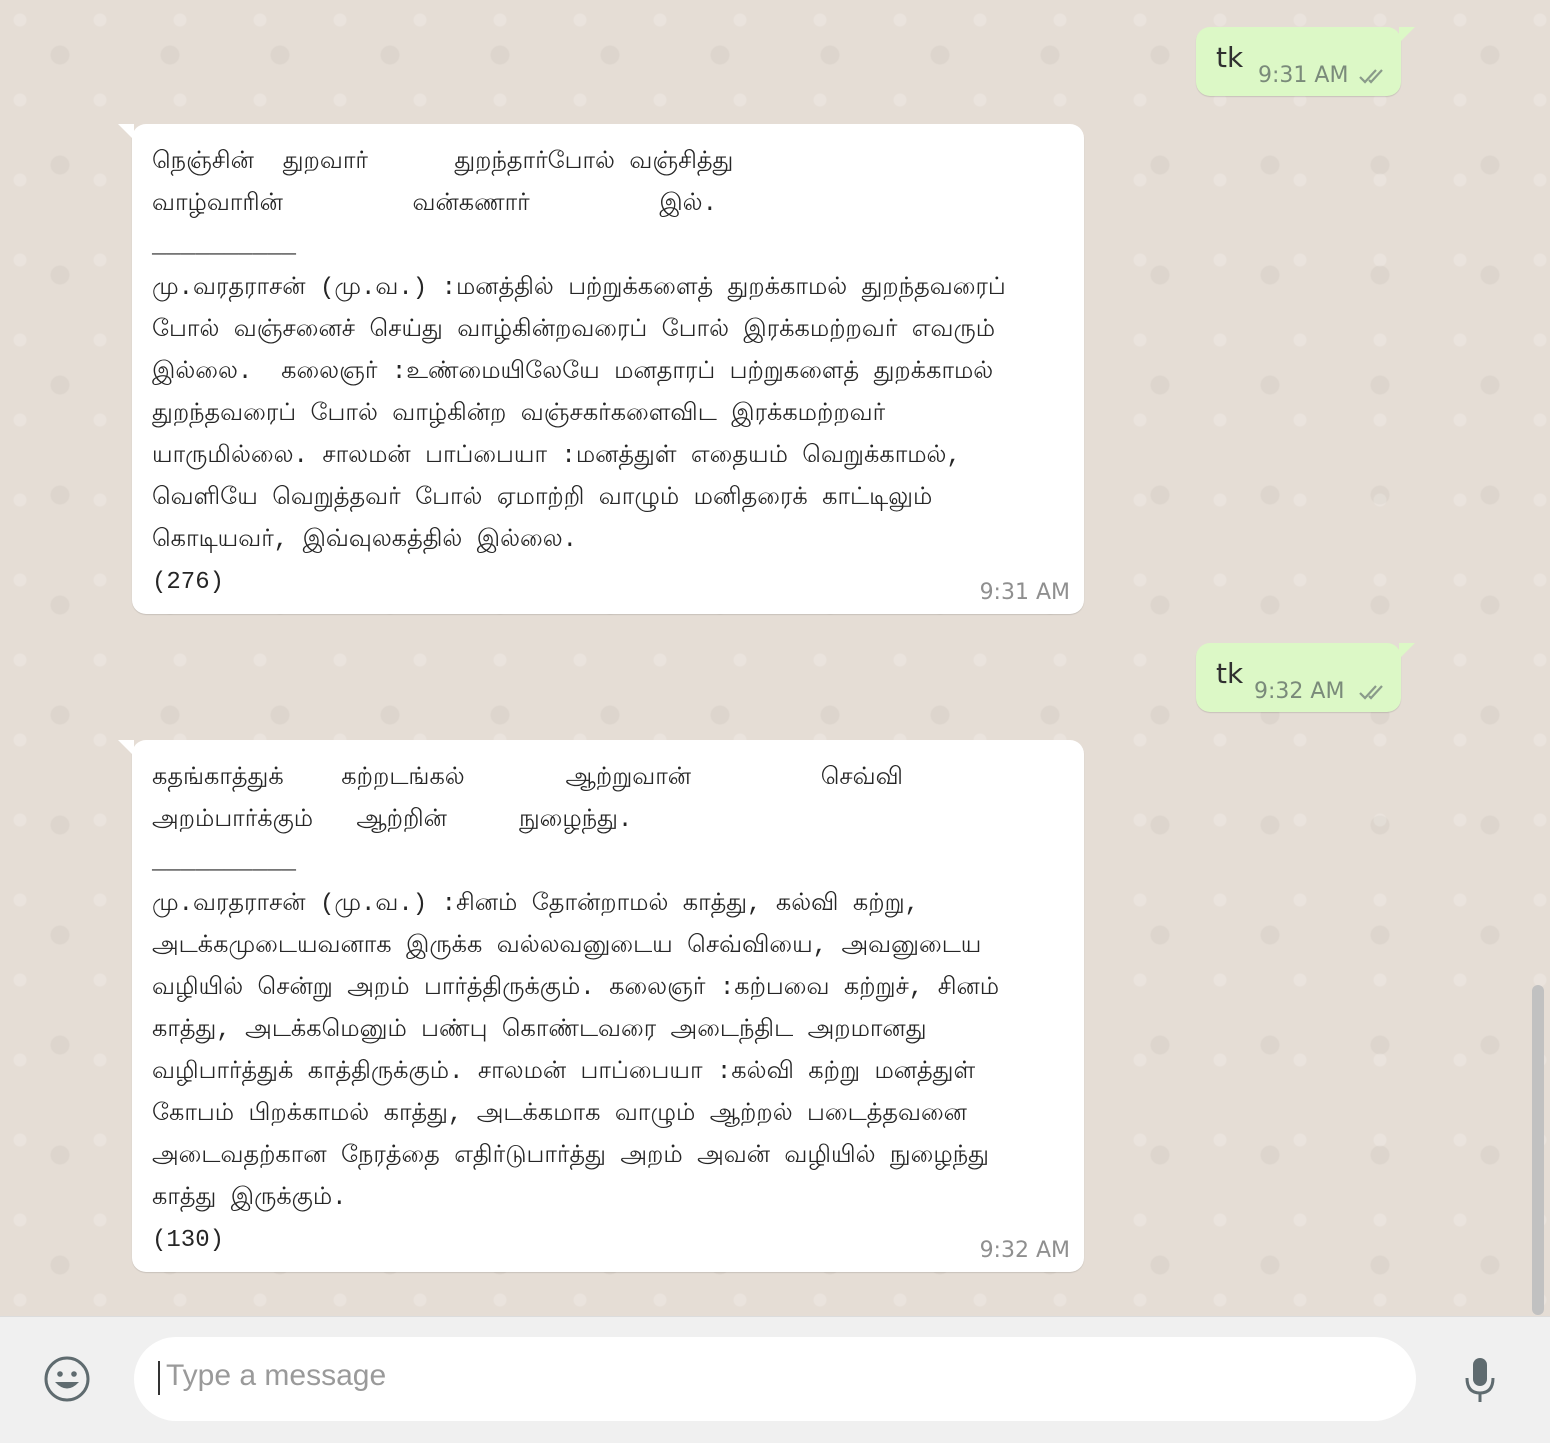 The image size is (1550, 1443). Describe the element at coordinates (276, 1375) in the screenshot. I see `message-input-placeholder: Type a message` at that location.